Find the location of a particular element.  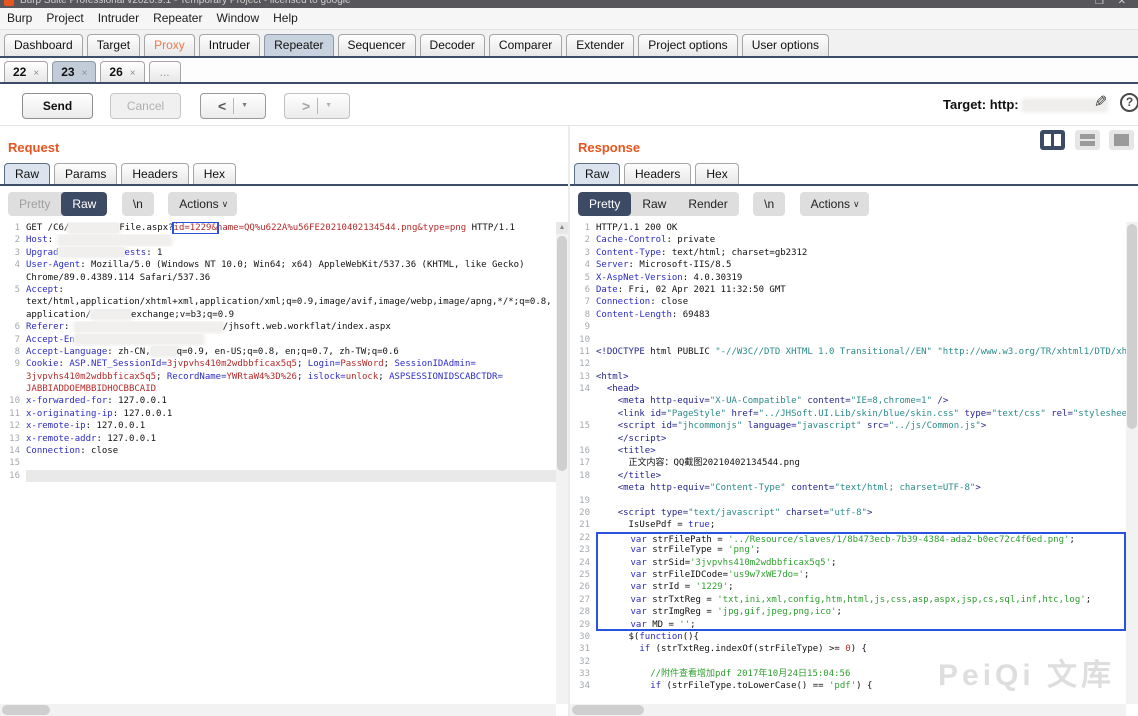

request-vertical-scrollbar: ▲ is located at coordinates (562, 463).